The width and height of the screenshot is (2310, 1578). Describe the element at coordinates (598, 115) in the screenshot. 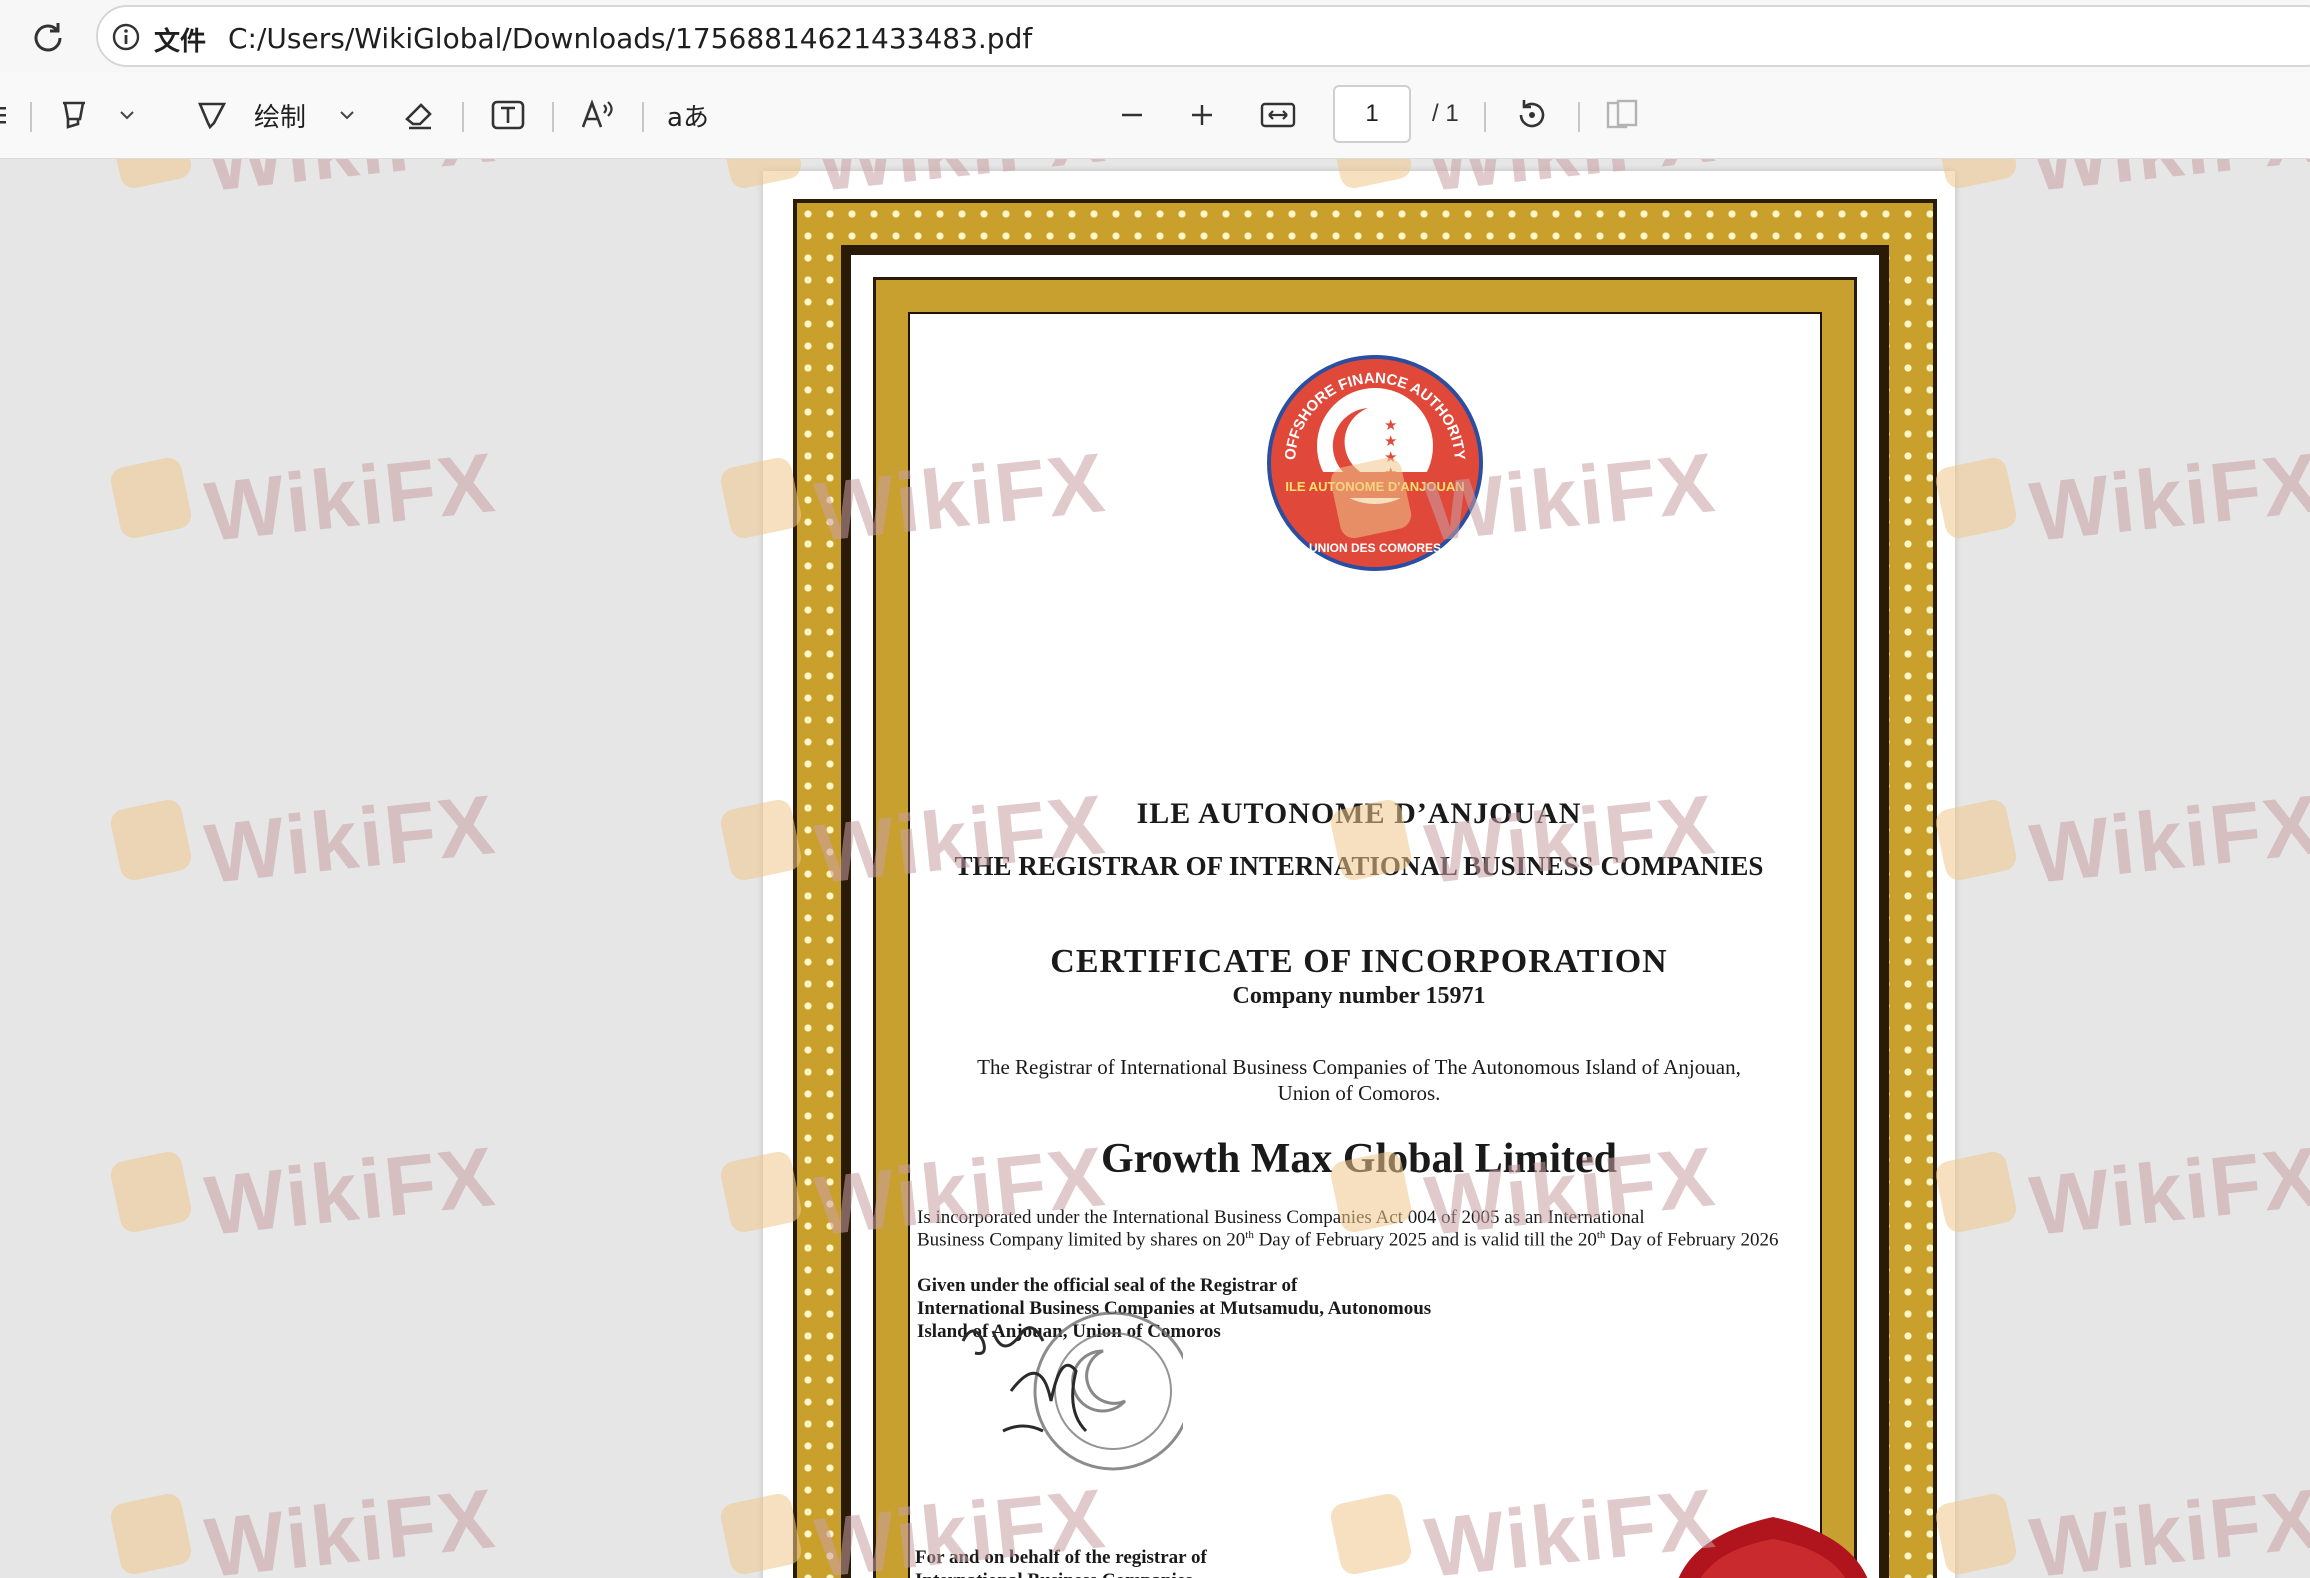

I see `read-aloud-icon` at that location.